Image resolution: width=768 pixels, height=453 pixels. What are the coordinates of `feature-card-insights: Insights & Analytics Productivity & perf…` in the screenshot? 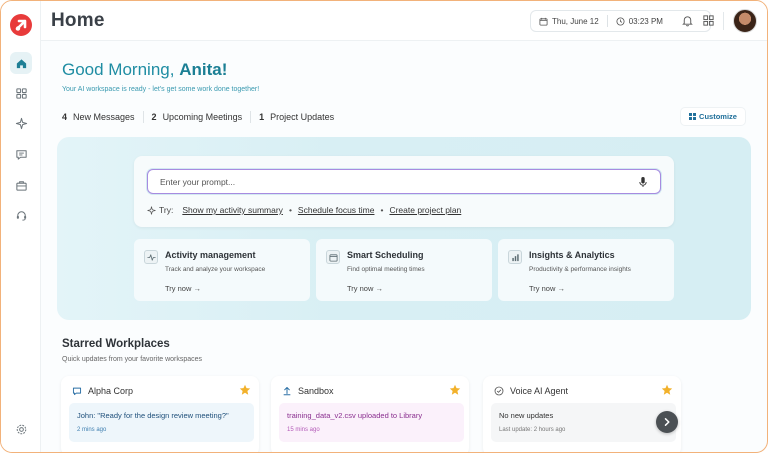 It's located at (586, 270).